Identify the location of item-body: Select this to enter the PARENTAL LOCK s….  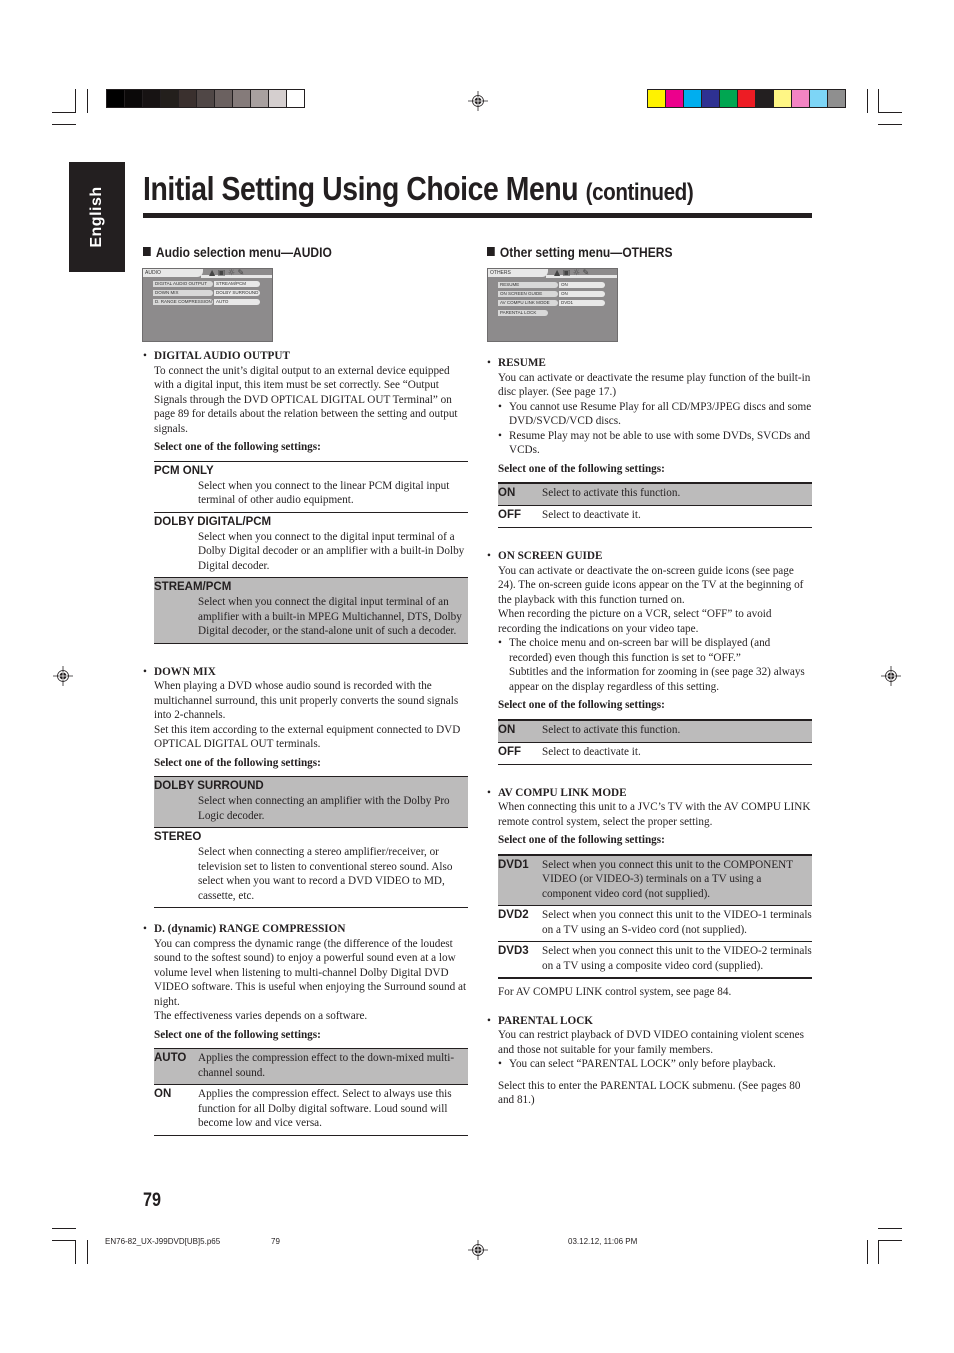
(649, 1093).